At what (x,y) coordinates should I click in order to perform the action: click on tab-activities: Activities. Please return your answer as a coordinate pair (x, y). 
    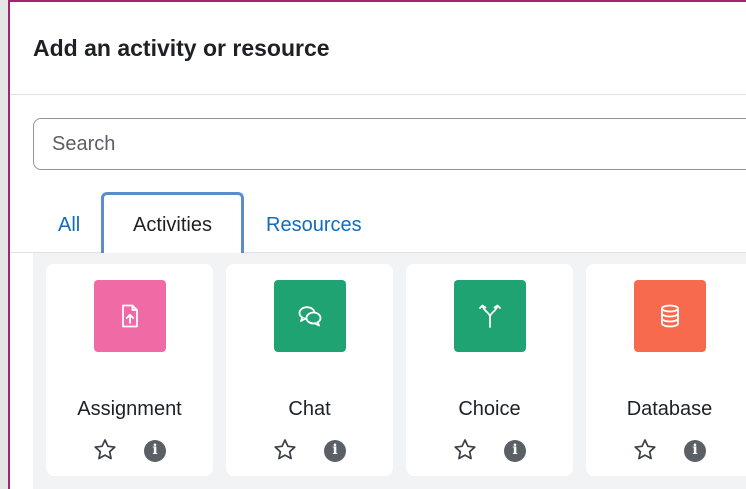
    Looking at the image, I should click on (172, 222).